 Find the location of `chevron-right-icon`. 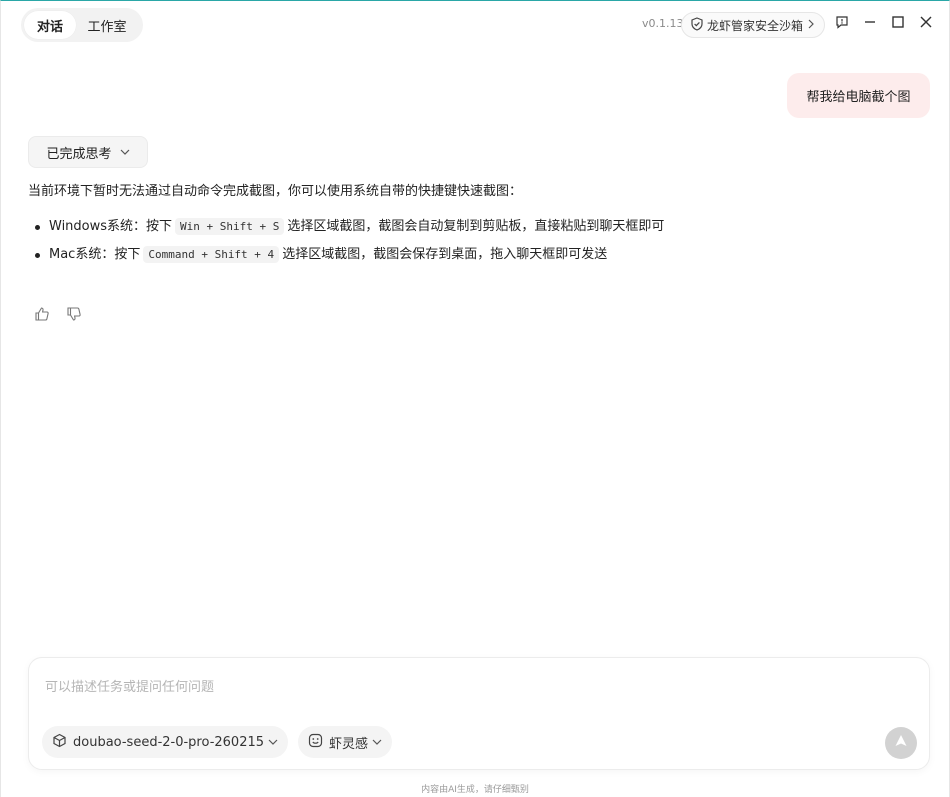

chevron-right-icon is located at coordinates (811, 25).